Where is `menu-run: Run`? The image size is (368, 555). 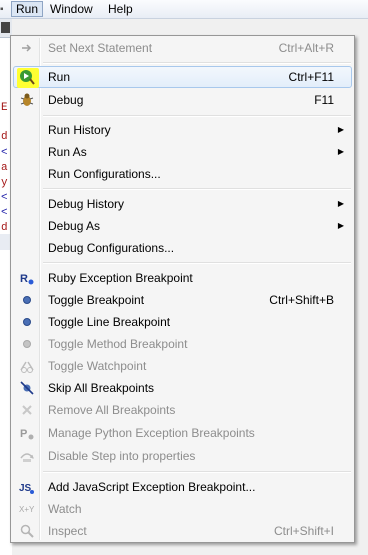
menu-run: Run is located at coordinates (27, 9).